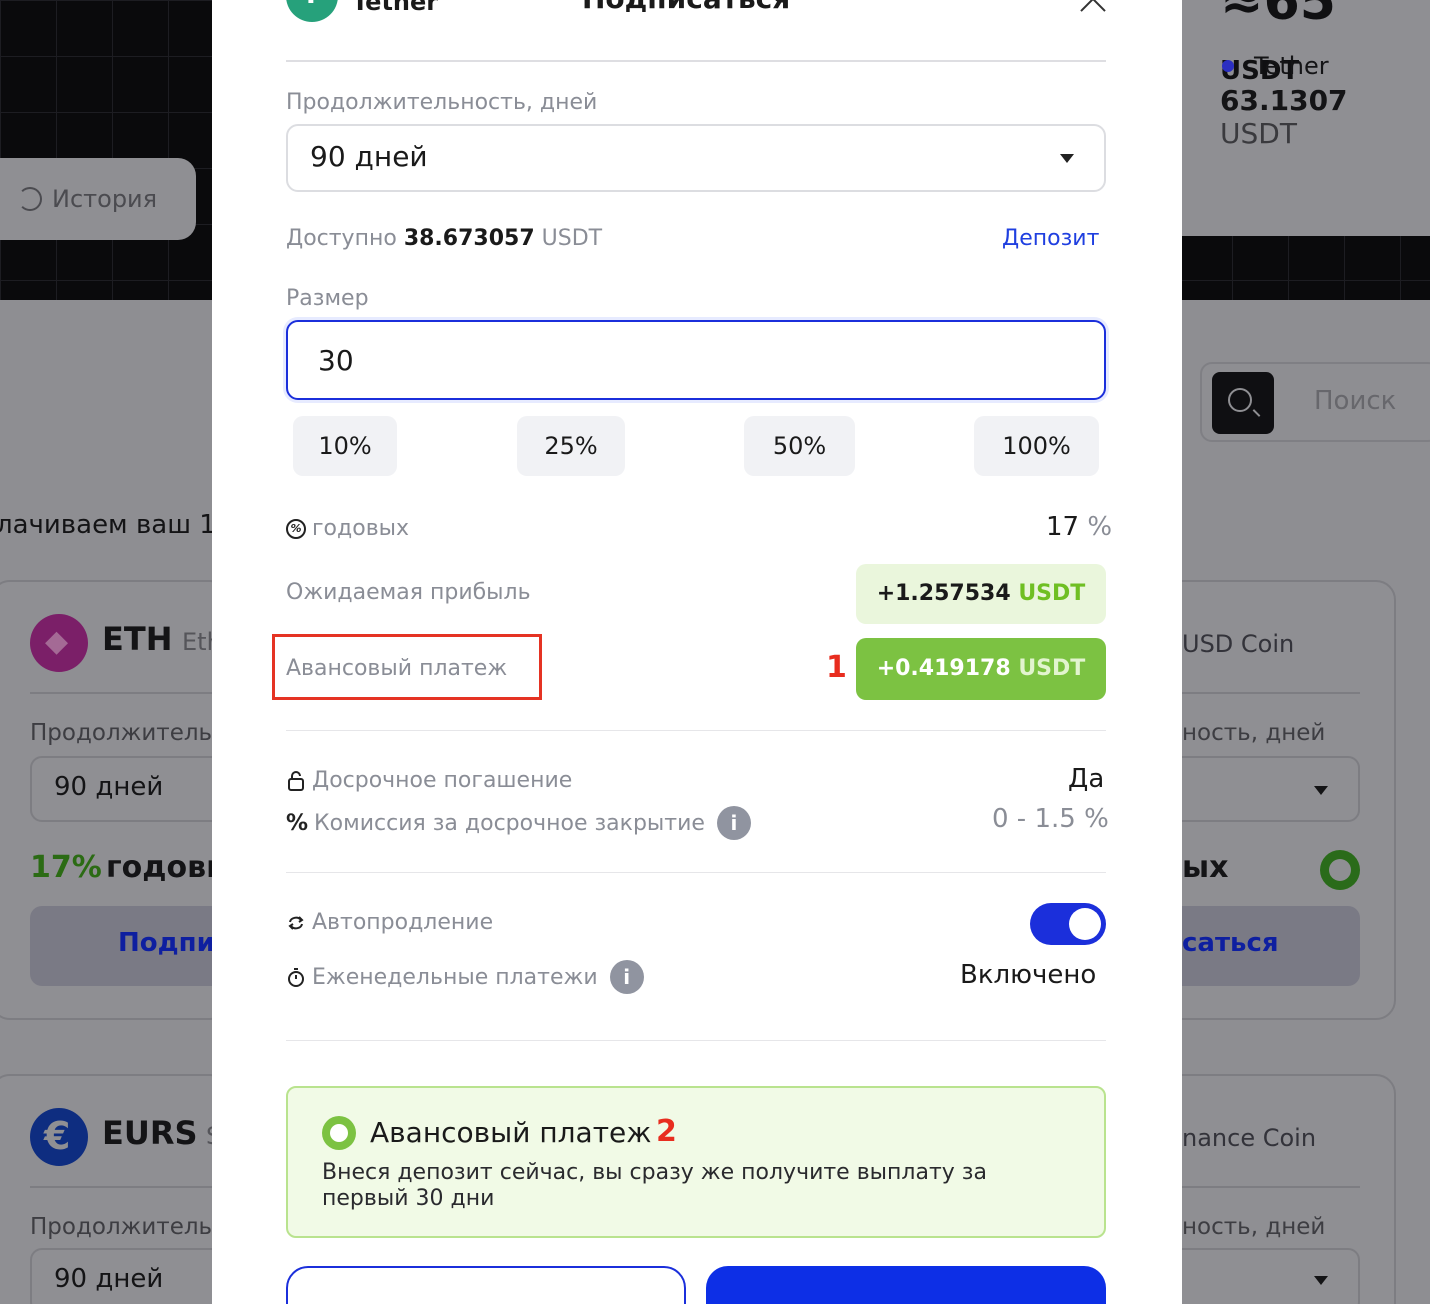  Describe the element at coordinates (511, 1132) in the screenshot. I see `banner-title: Авансовый платеж` at that location.